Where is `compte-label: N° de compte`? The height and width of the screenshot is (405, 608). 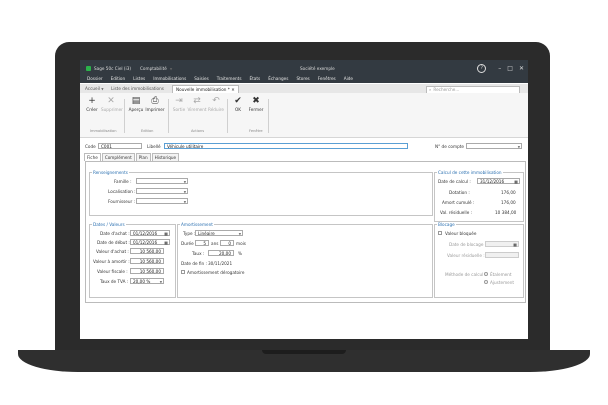
compte-label: N° de compte is located at coordinates (449, 146).